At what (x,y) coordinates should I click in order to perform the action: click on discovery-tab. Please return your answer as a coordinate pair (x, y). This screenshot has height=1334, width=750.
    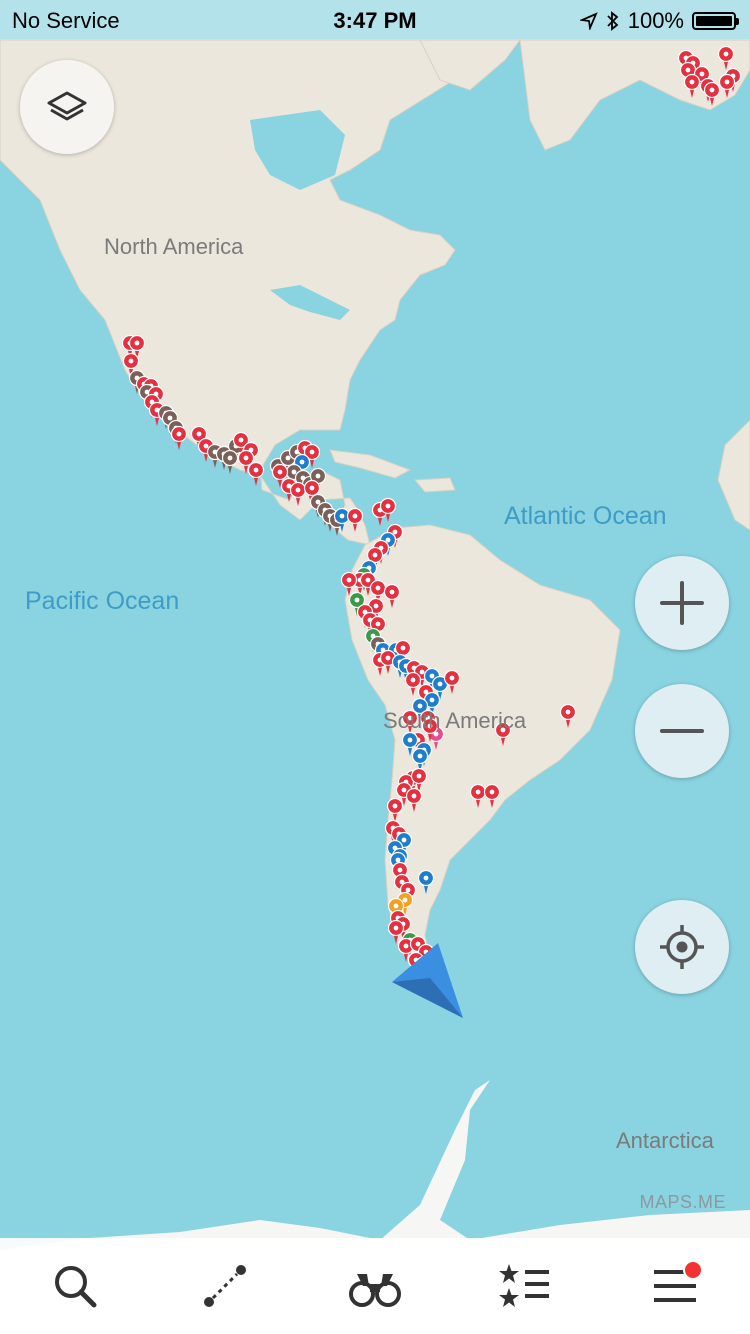
    Looking at the image, I should click on (375, 1286).